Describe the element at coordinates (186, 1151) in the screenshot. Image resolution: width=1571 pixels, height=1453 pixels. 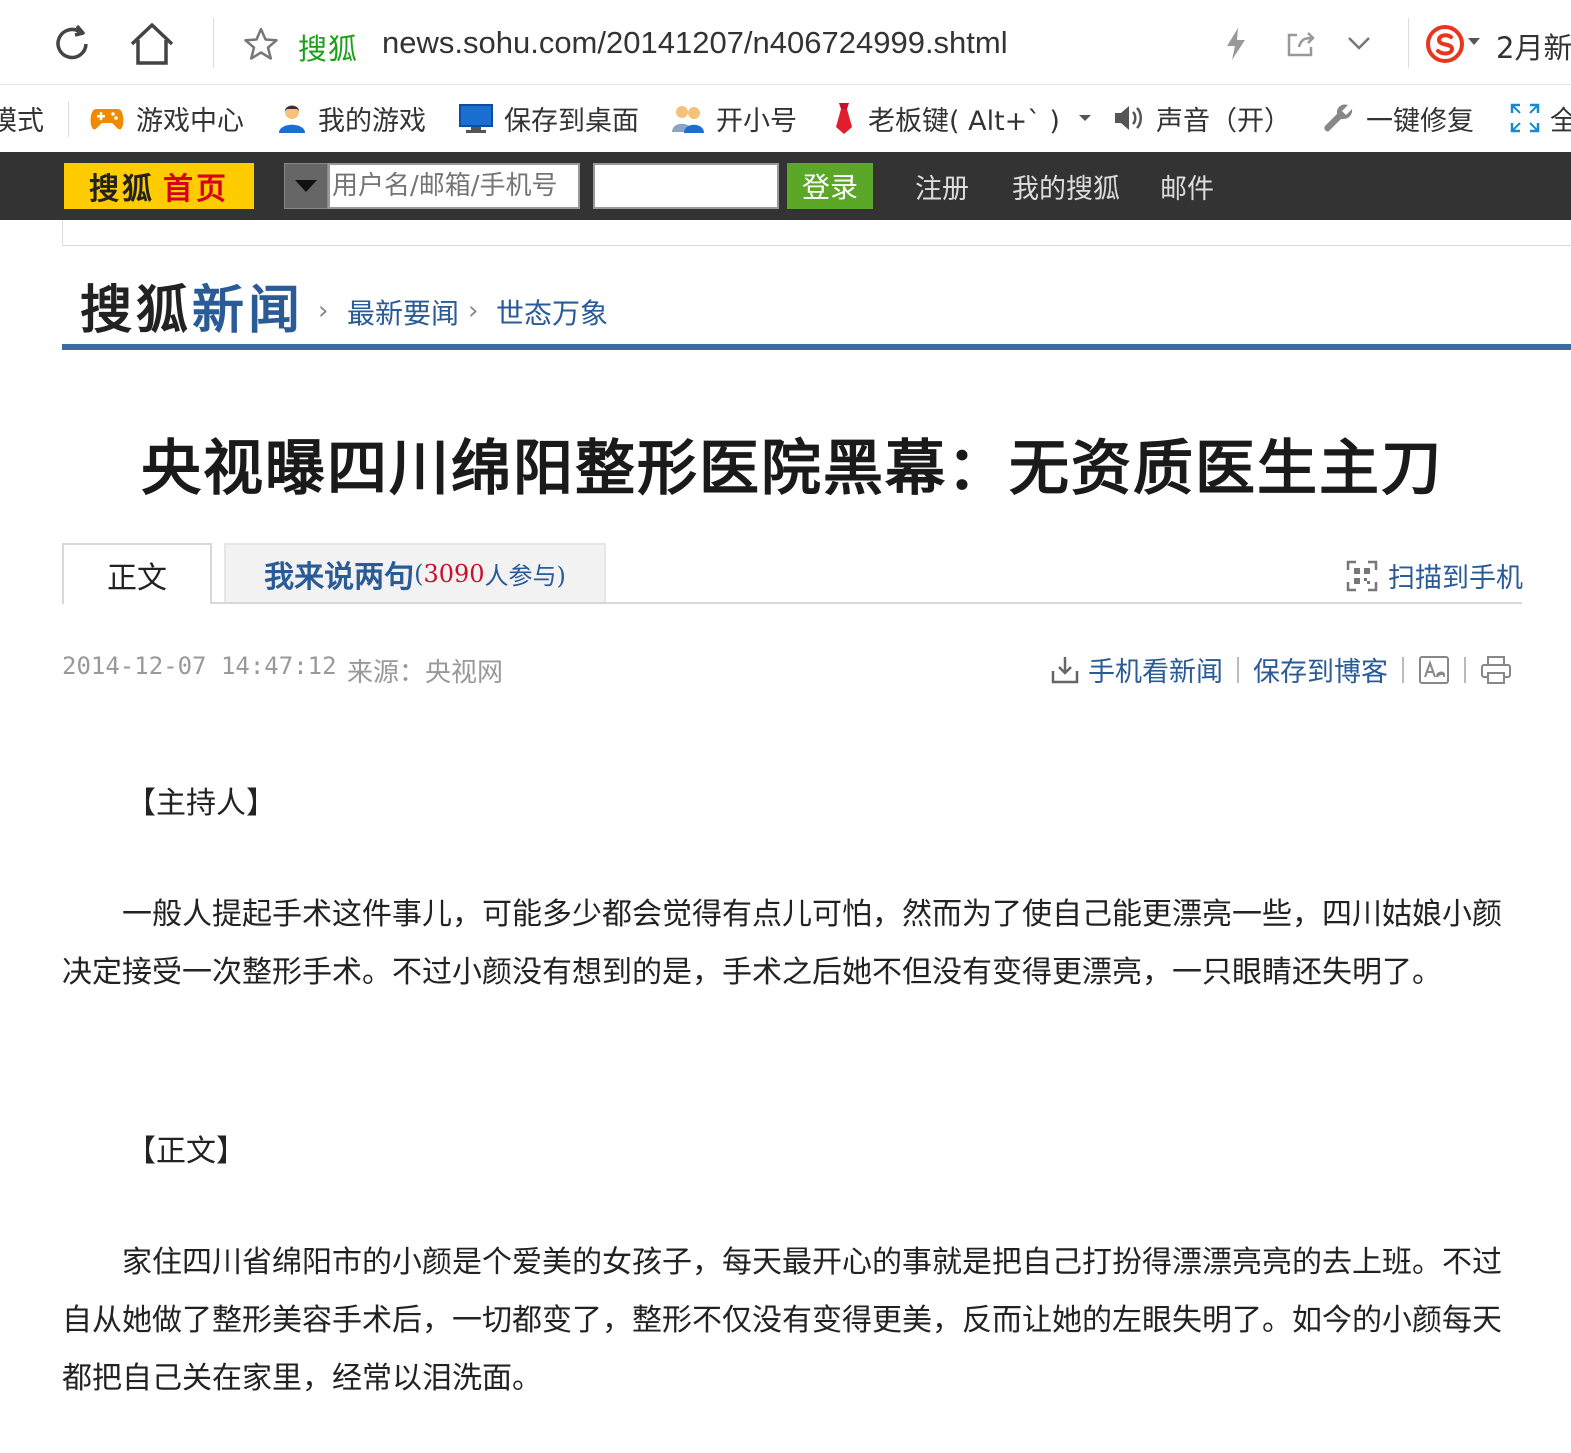
I see `section-heading-body: 【正文】` at that location.